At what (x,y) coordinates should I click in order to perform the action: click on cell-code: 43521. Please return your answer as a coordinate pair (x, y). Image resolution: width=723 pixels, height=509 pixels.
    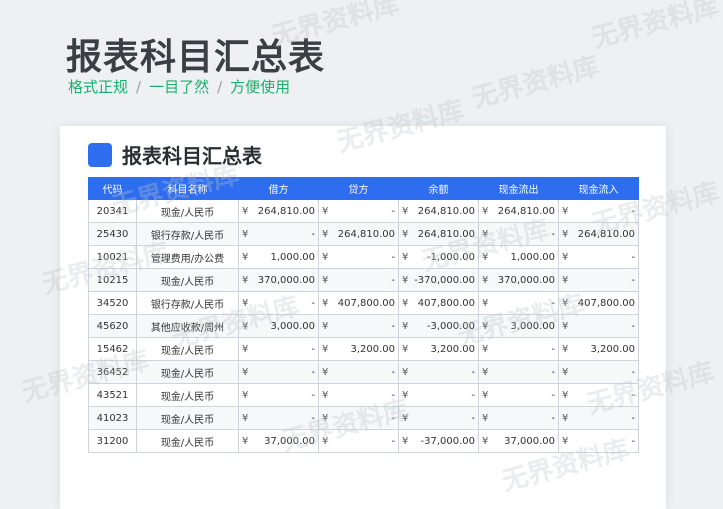
    Looking at the image, I should click on (112, 395).